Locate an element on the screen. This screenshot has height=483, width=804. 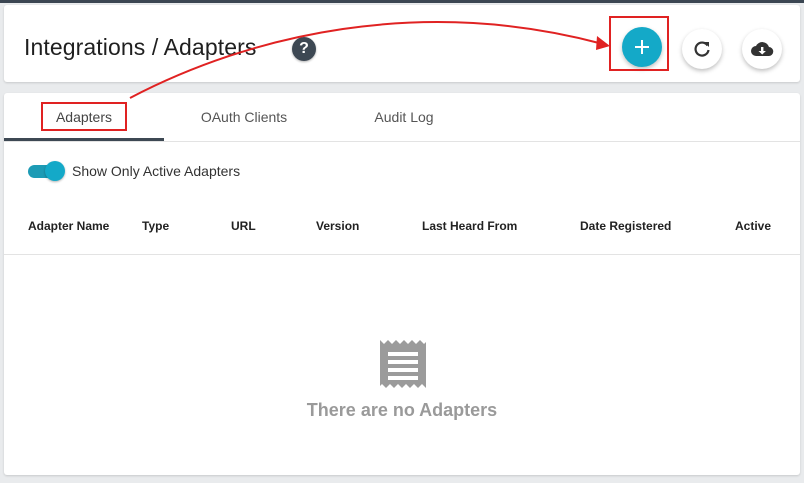
receipt-icon is located at coordinates (403, 364).